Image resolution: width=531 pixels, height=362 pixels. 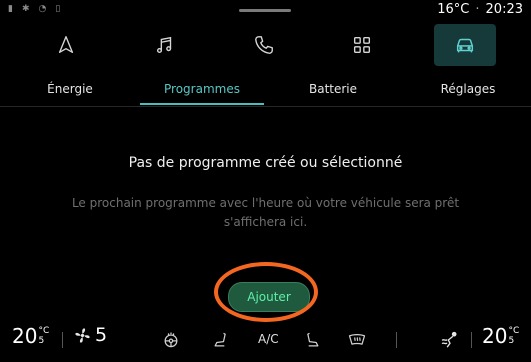 I want to click on clock: 20:23, so click(x=504, y=9).